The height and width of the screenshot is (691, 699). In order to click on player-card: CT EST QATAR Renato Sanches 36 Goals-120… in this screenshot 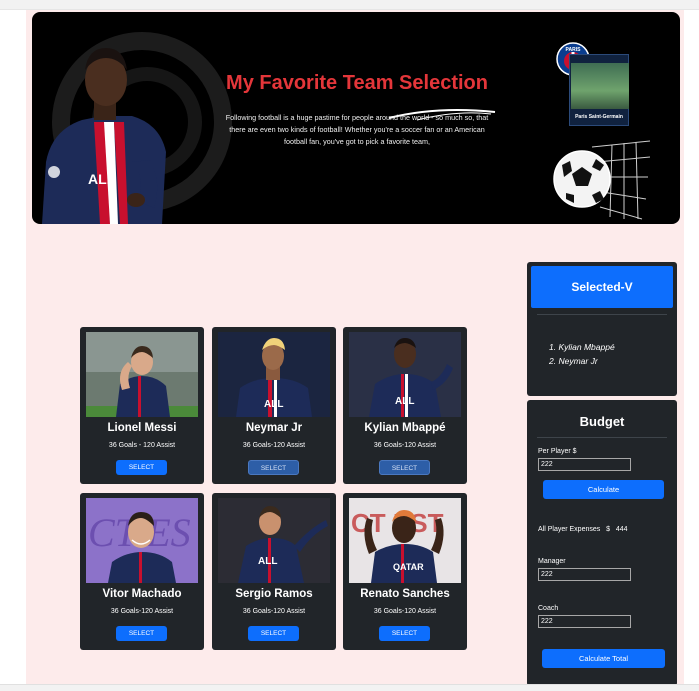, I will do `click(405, 571)`.